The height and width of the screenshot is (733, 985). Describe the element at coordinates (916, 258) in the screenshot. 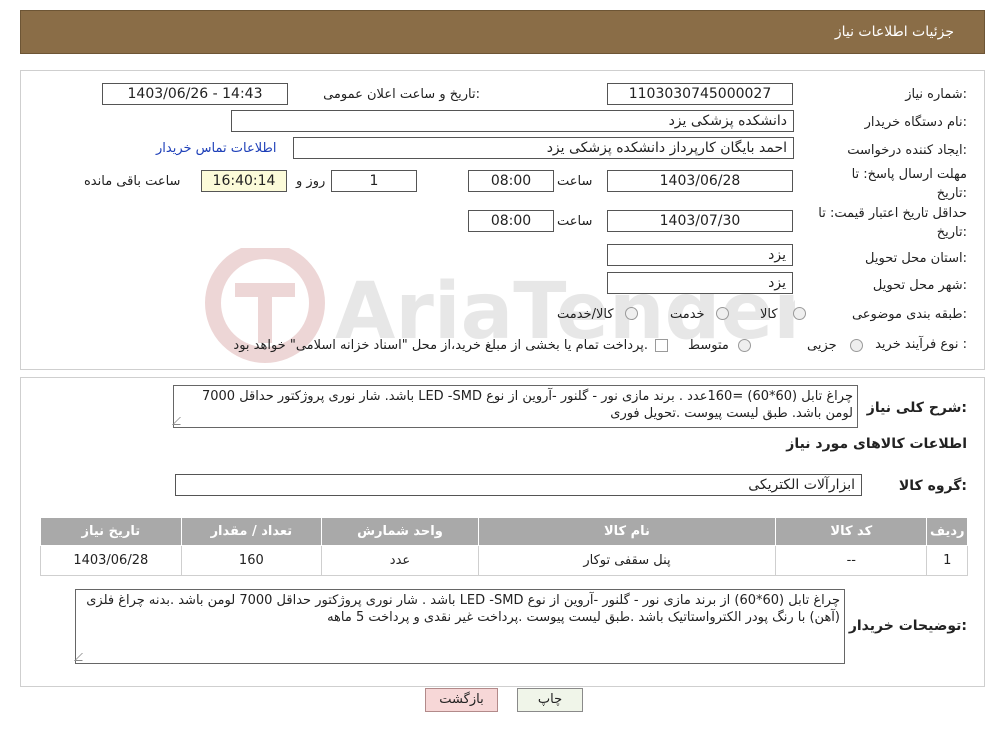

I see `delivery-province-label: استان محل تحویل:` at that location.